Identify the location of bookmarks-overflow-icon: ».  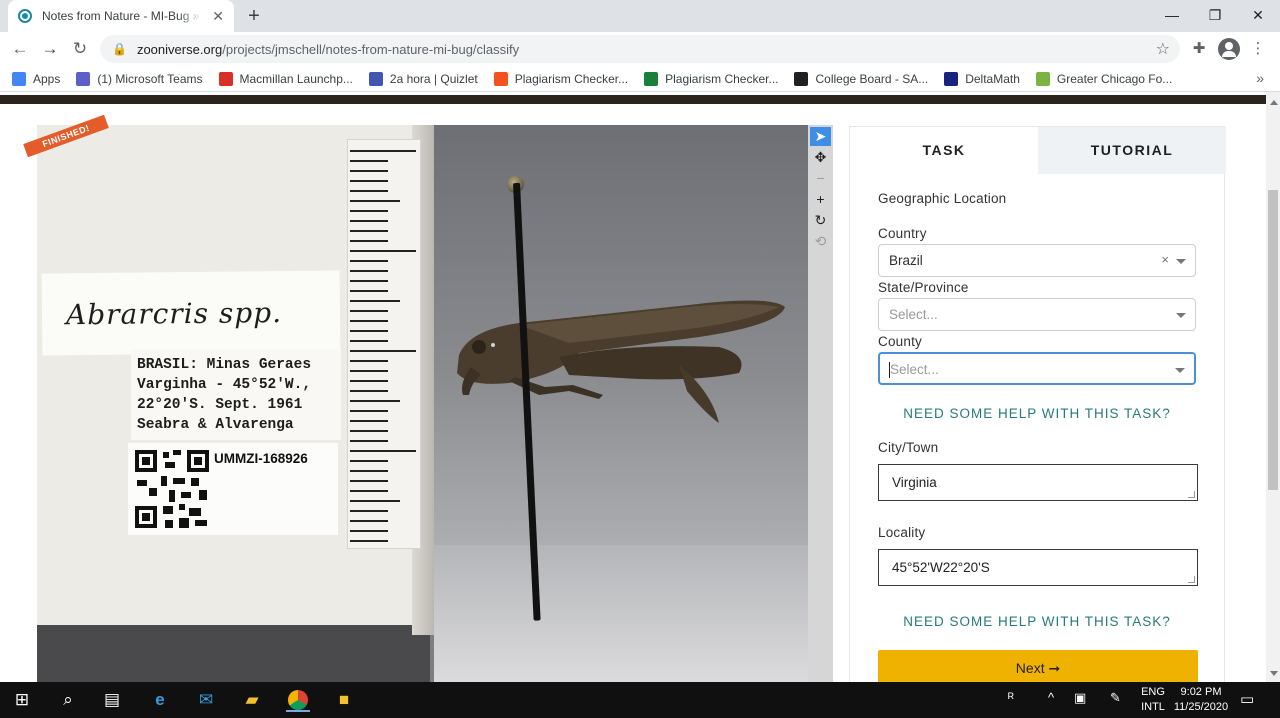
(1260, 78).